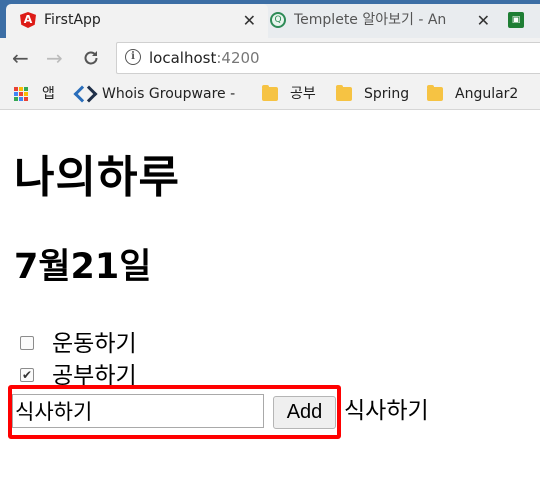 The height and width of the screenshot is (486, 540). What do you see at coordinates (34, 94) in the screenshot?
I see `bookmark-apps: 앱` at bounding box center [34, 94].